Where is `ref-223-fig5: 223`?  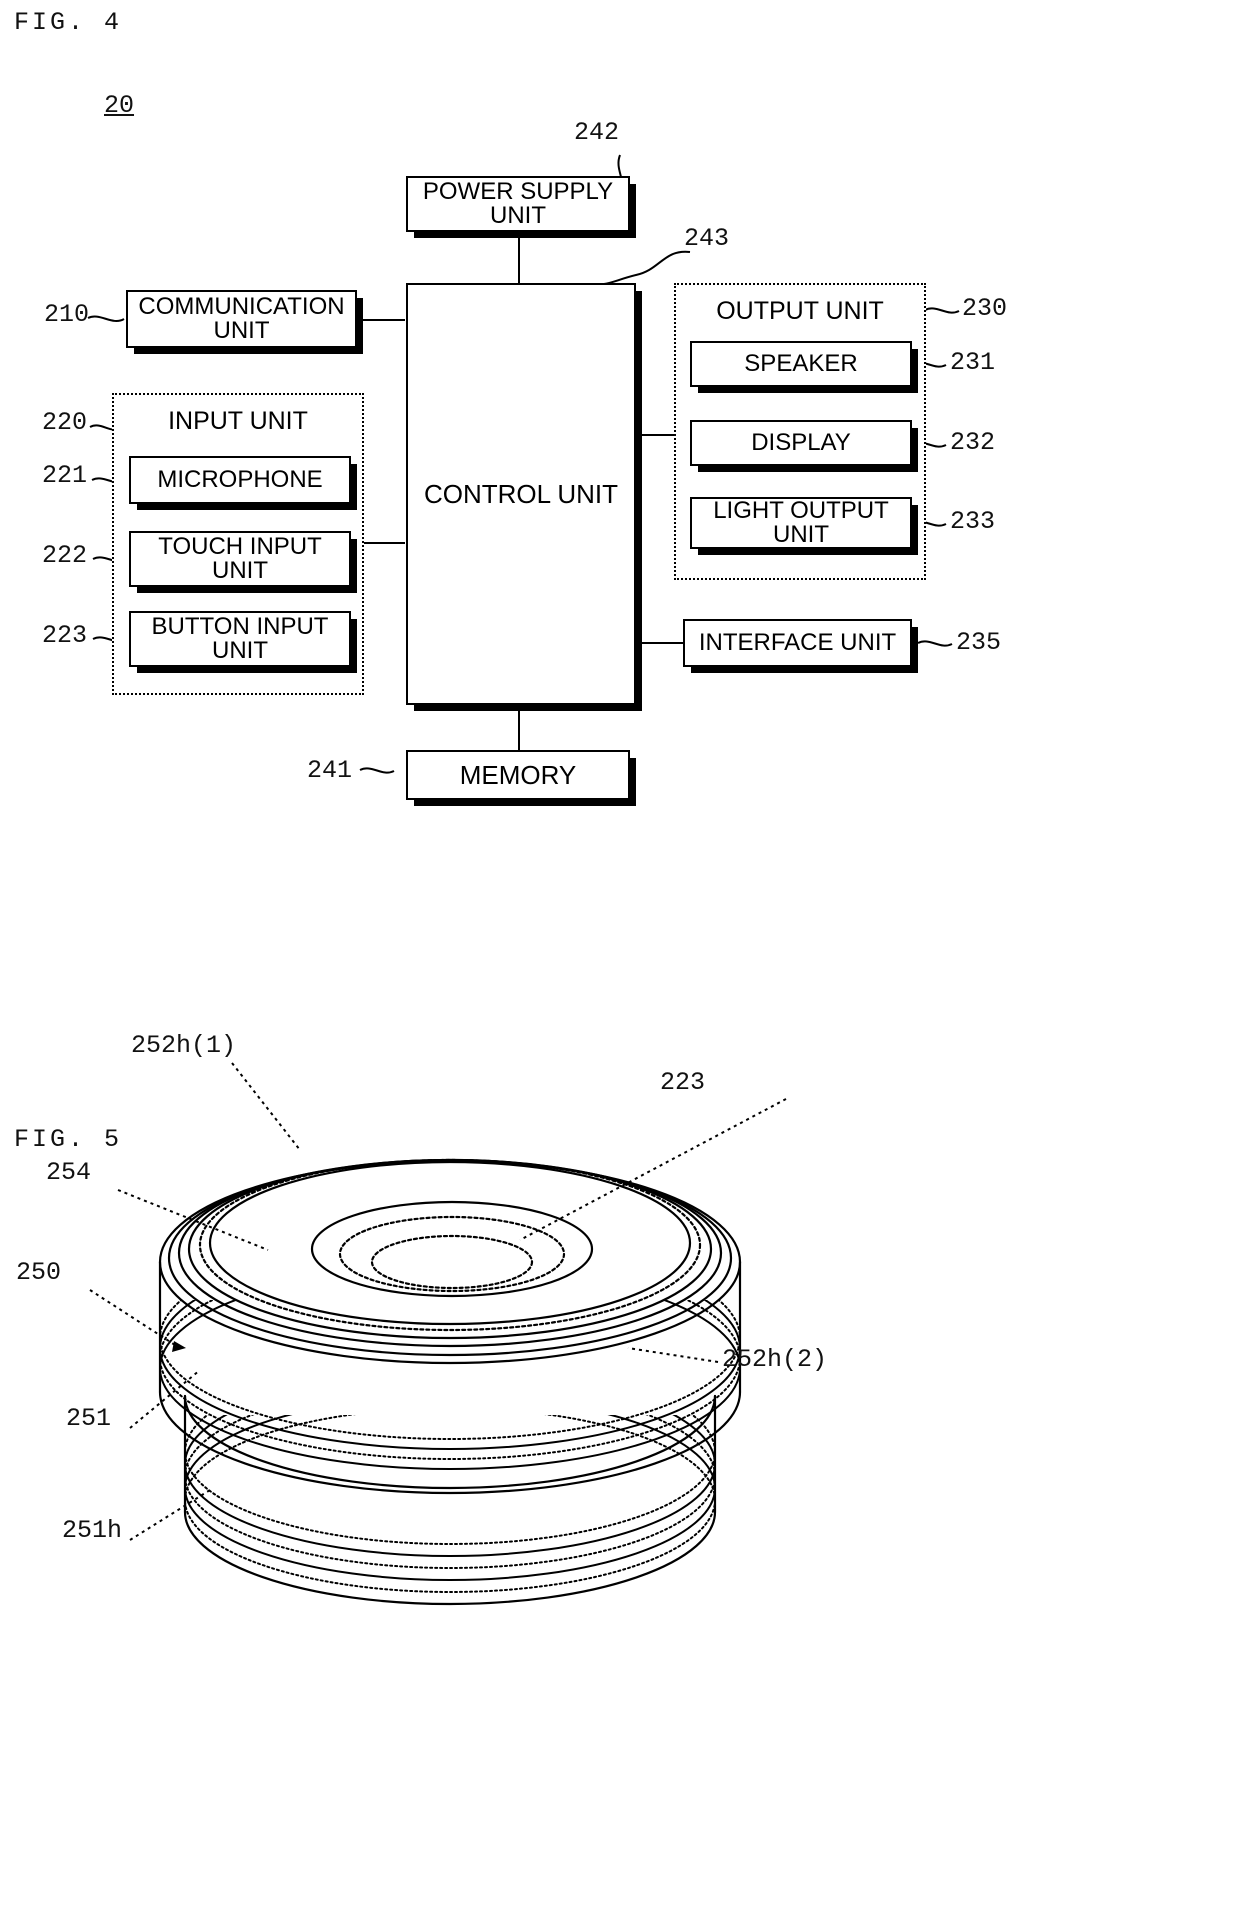
ref-223-fig5: 223 is located at coordinates (683, 1082).